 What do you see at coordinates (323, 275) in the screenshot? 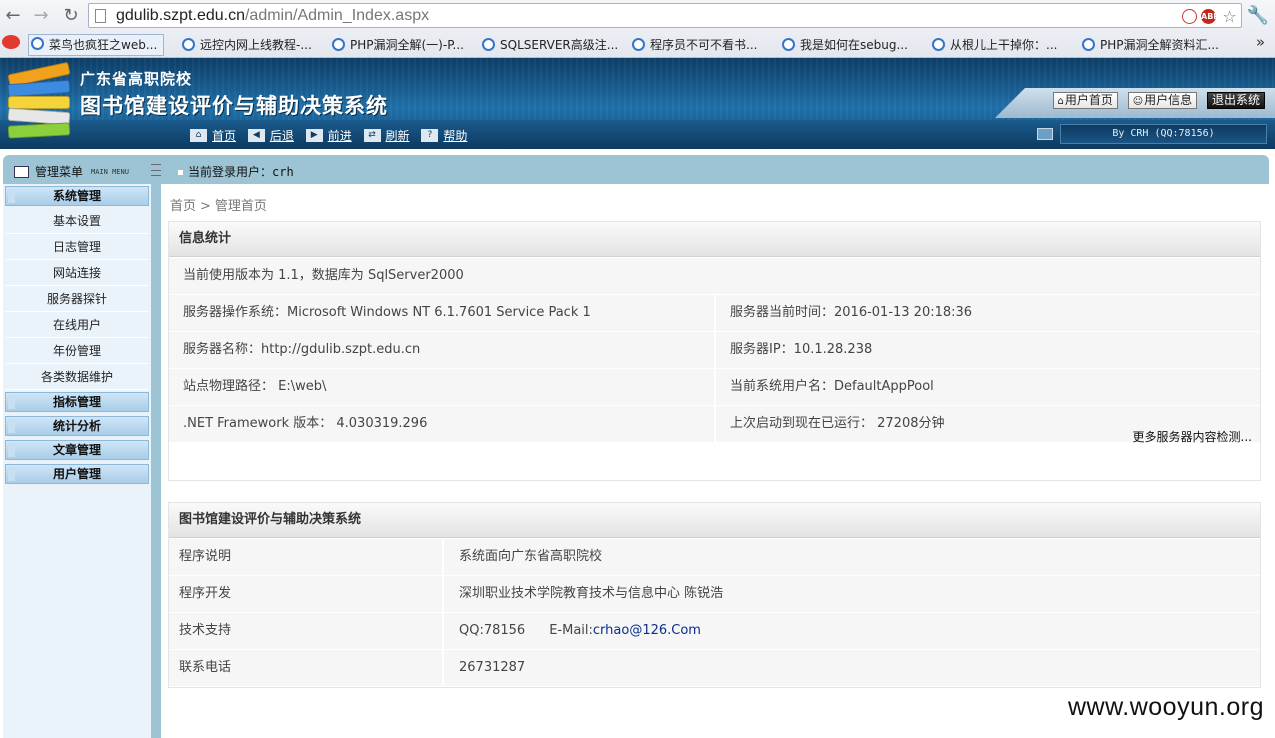
I see `version-info: 当前使用版本为 1.1，数据库为 SqlServer2000` at bounding box center [323, 275].